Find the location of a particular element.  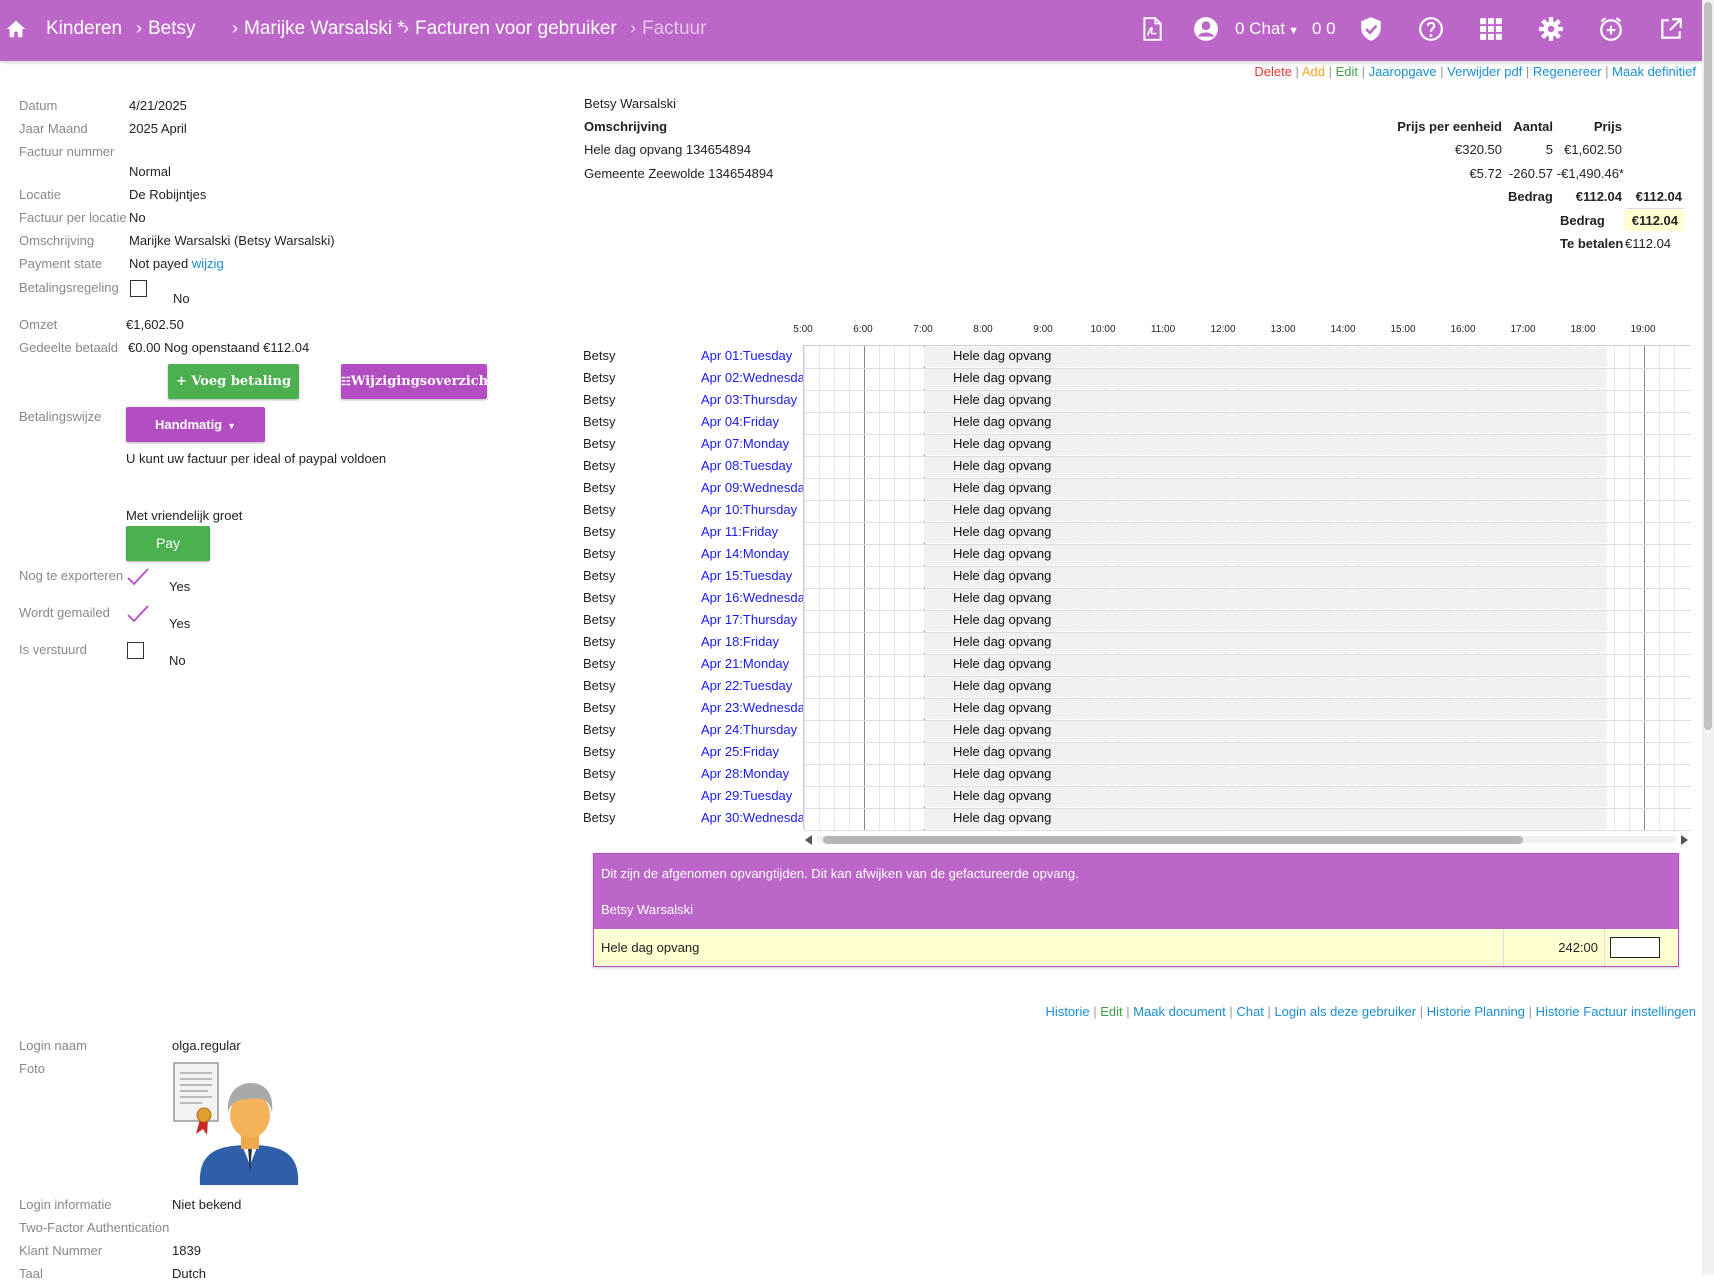

voeg-betaling-toe-button: + Voeg betaling toe is located at coordinates (233, 394).